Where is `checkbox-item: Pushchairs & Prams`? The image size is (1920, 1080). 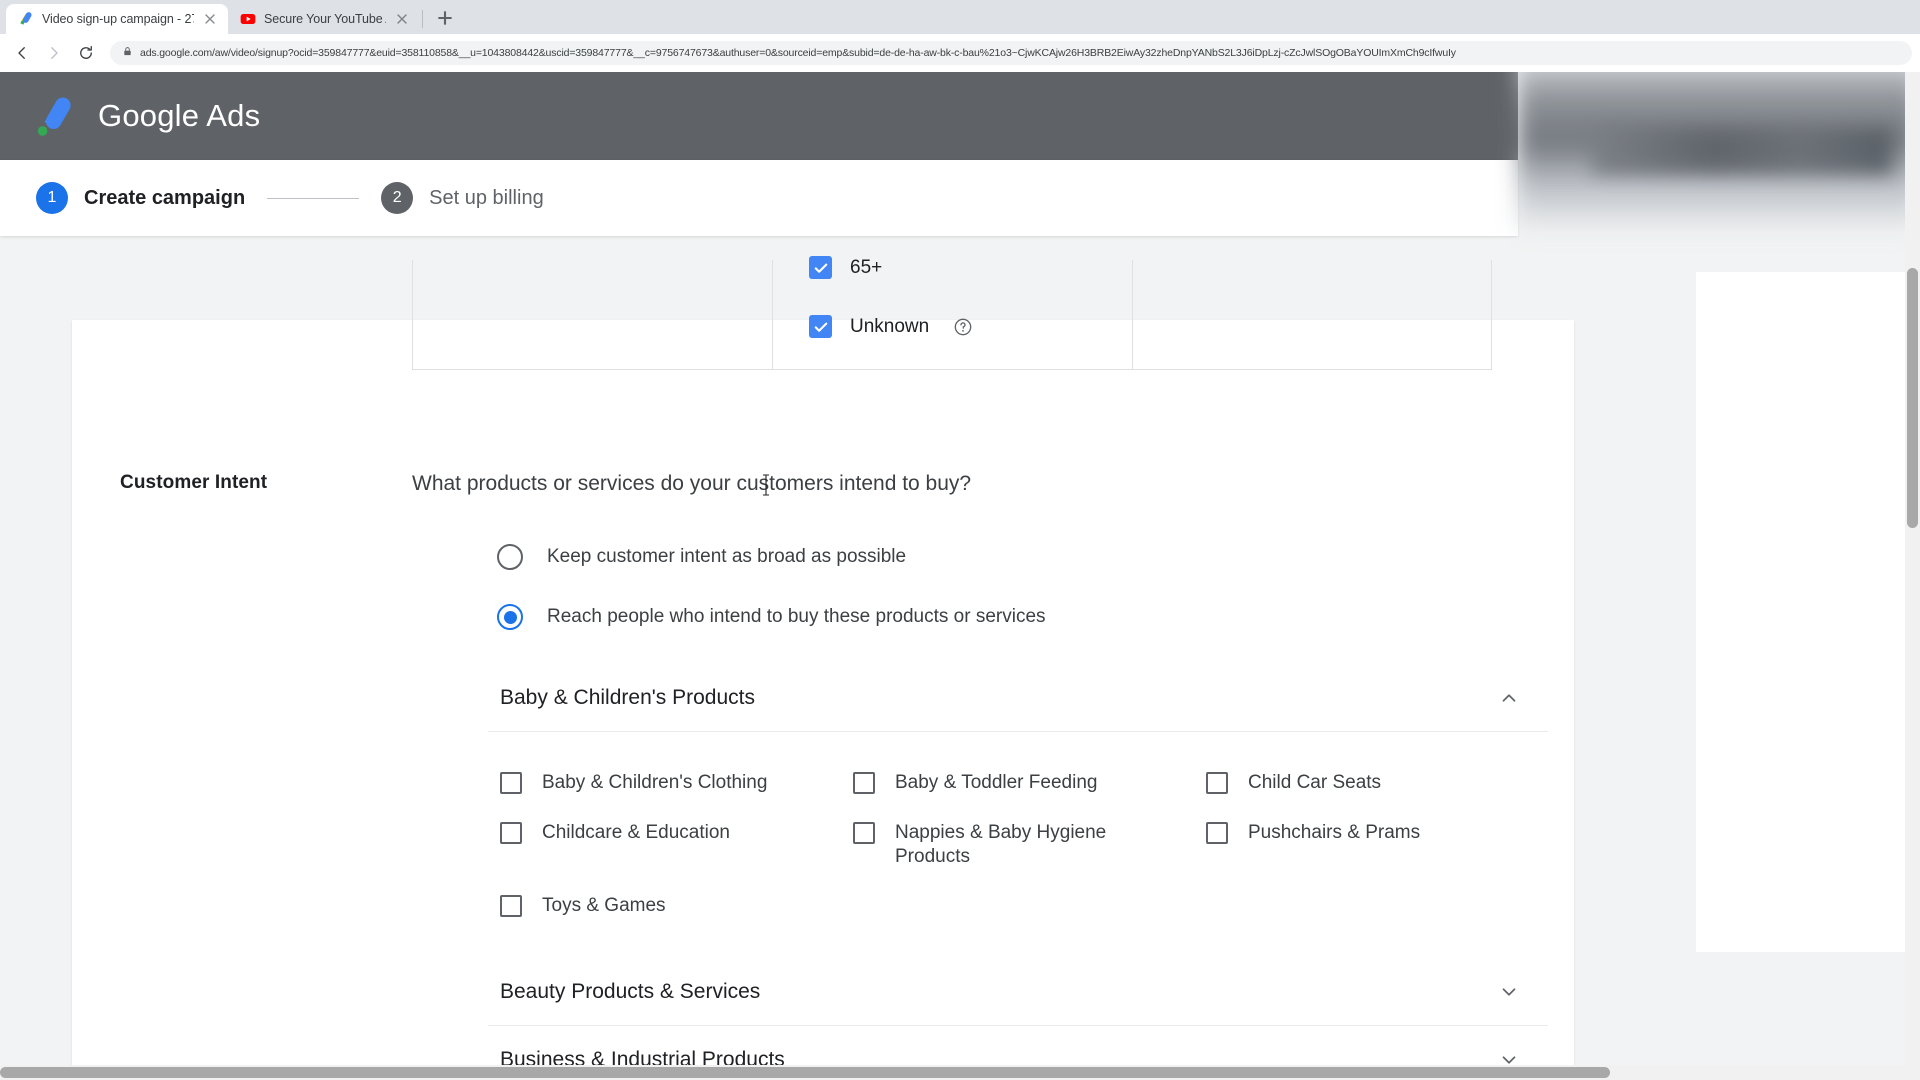
checkbox-item: Pushchairs & Prams is located at coordinates (1370, 845).